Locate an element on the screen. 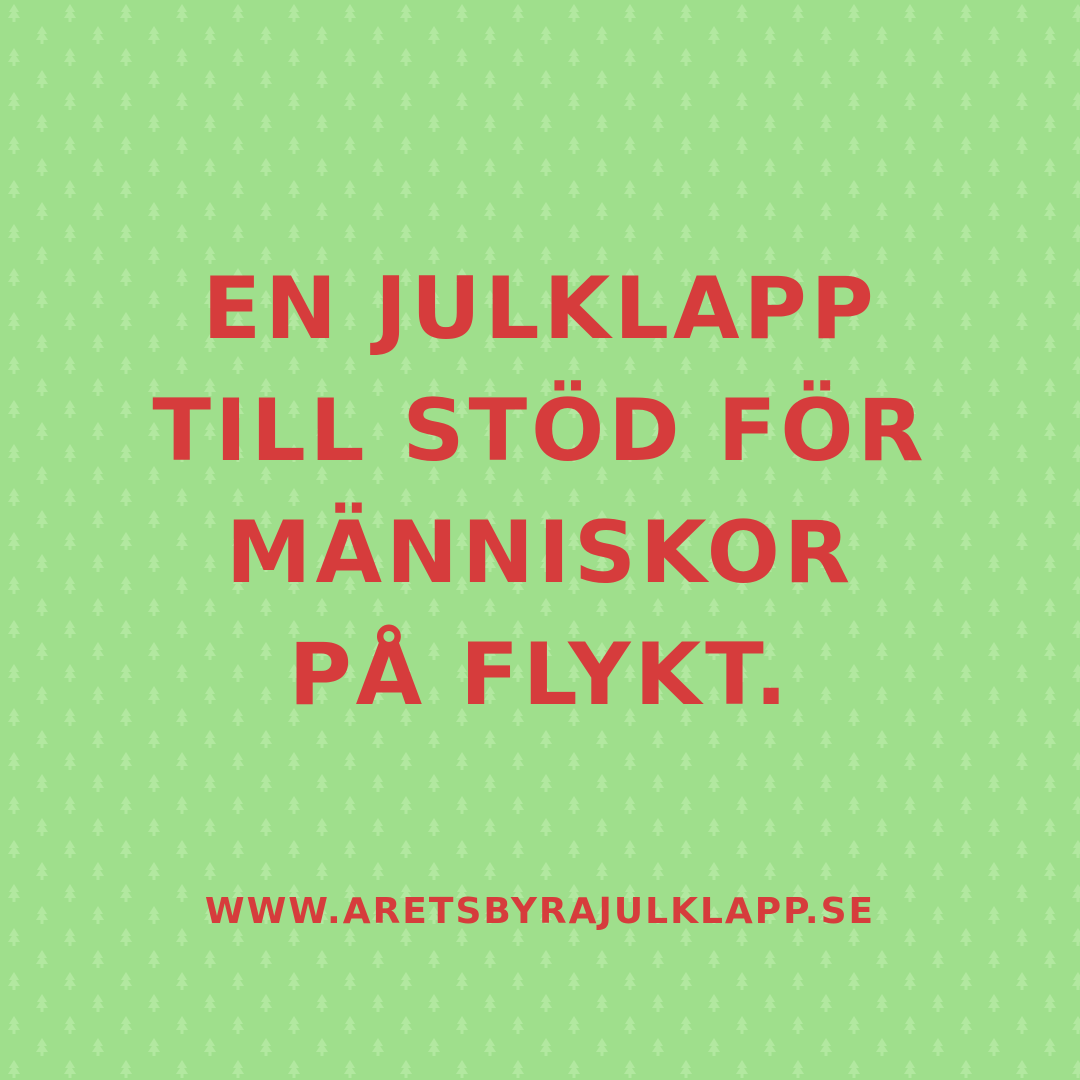 The height and width of the screenshot is (1080, 1080). headline-line-4: PÅ FLYKT. is located at coordinates (540, 675).